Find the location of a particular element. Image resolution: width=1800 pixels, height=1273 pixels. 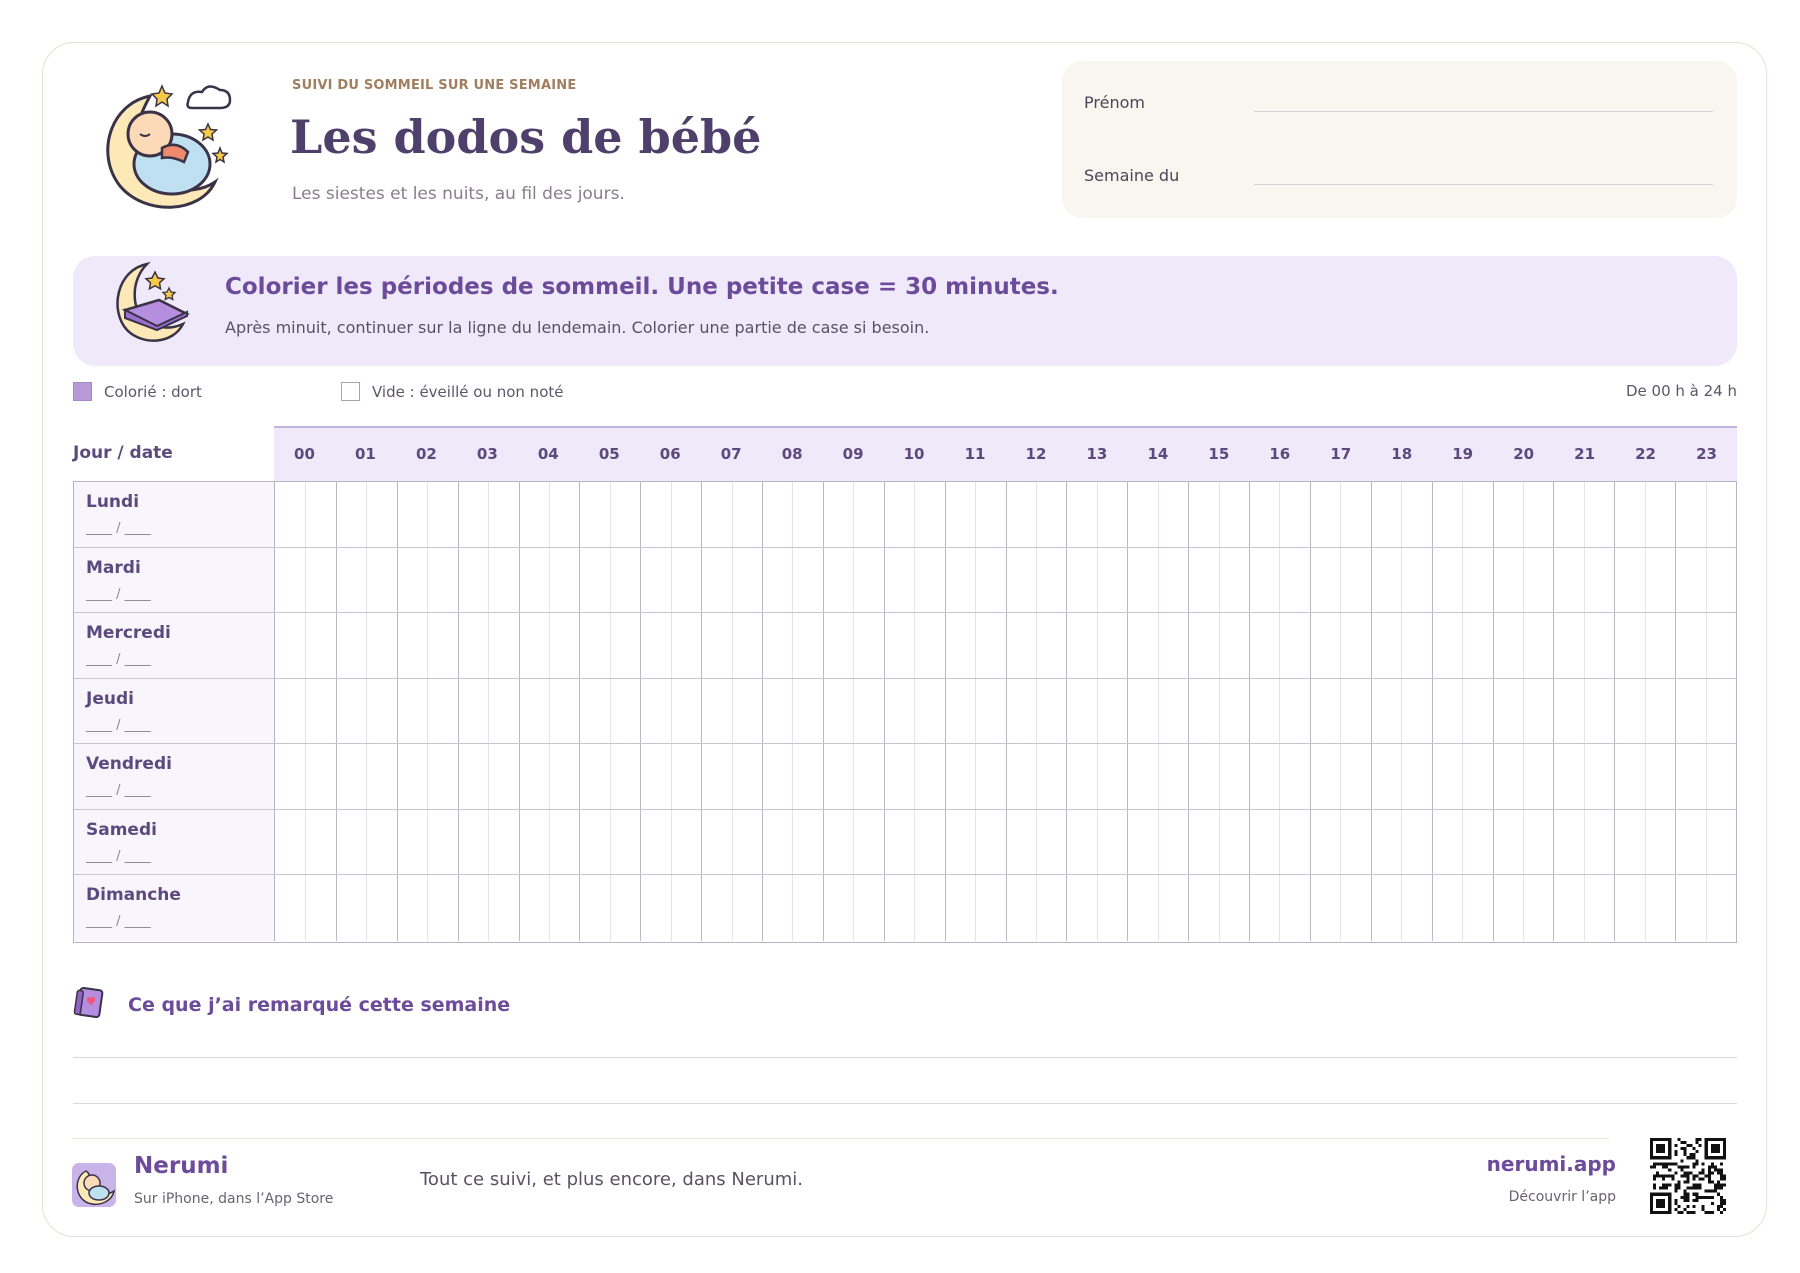

website-link: nerumi.app is located at coordinates (1551, 1164).